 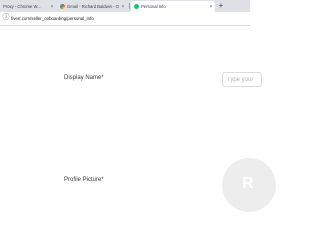 What do you see at coordinates (173, 6) in the screenshot?
I see `tab-personal-info: Personal Info ×` at bounding box center [173, 6].